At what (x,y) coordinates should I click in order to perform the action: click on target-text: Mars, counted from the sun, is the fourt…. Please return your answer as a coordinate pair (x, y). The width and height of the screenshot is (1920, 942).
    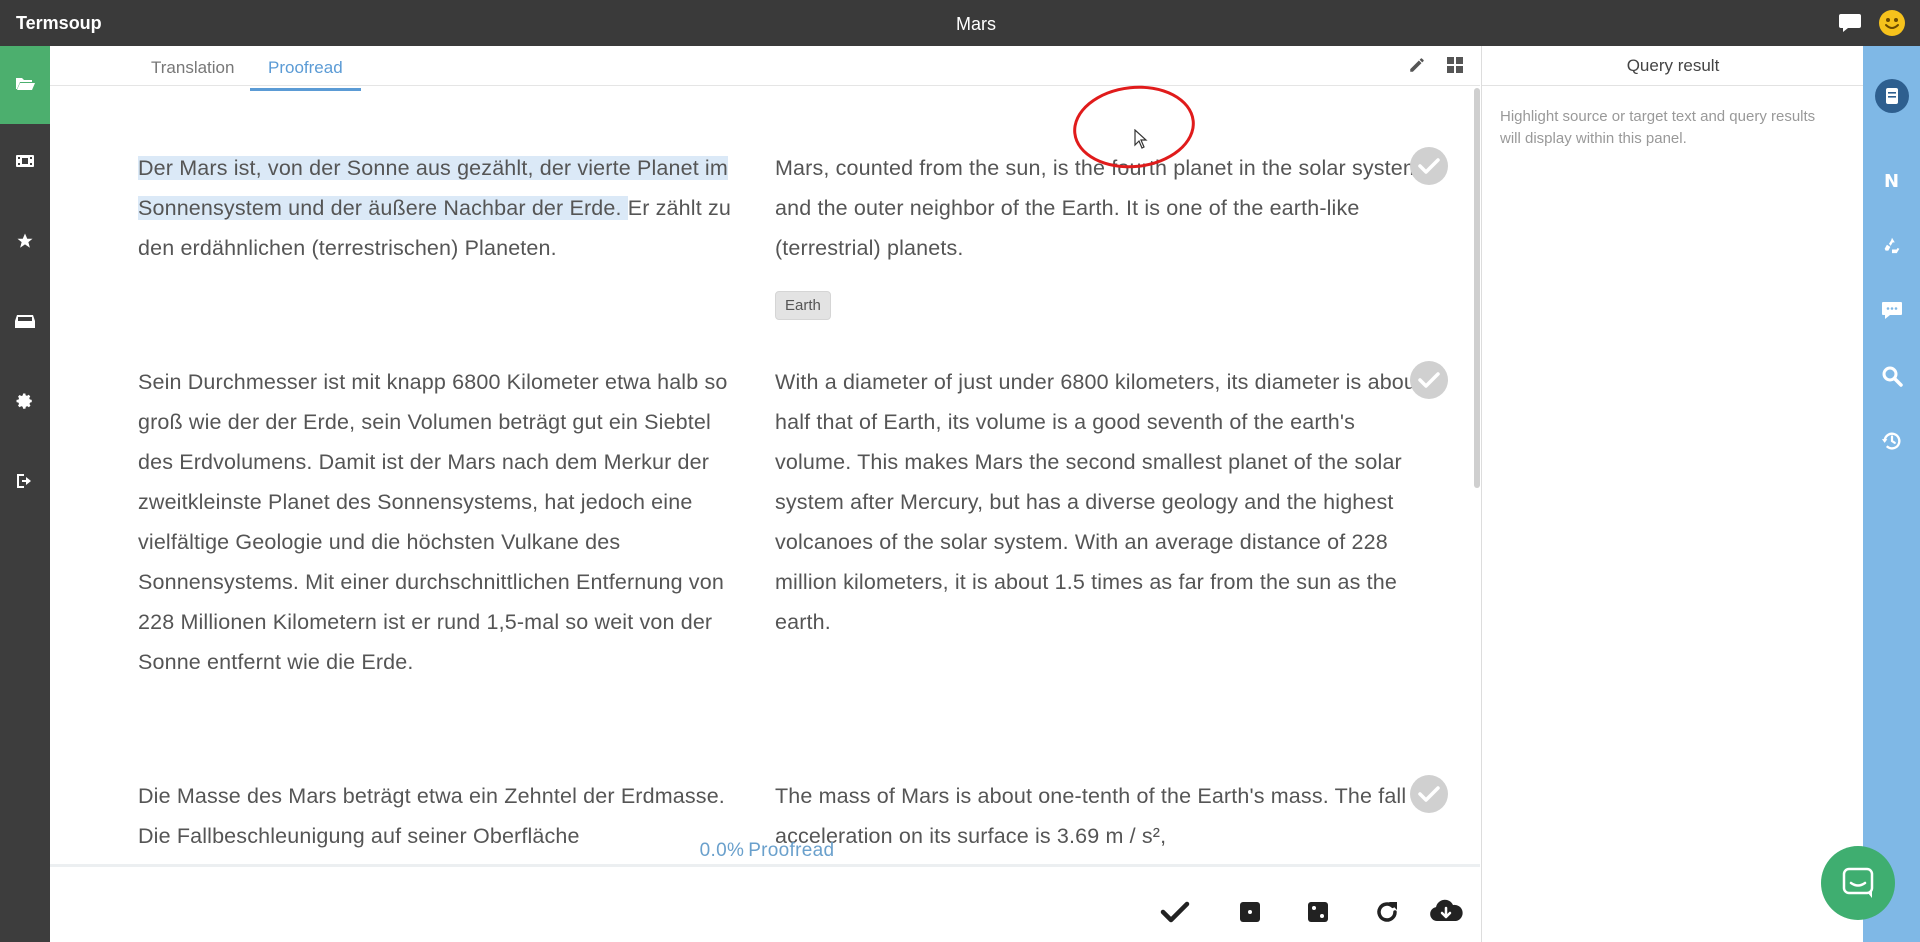
    Looking at the image, I should click on (1100, 208).